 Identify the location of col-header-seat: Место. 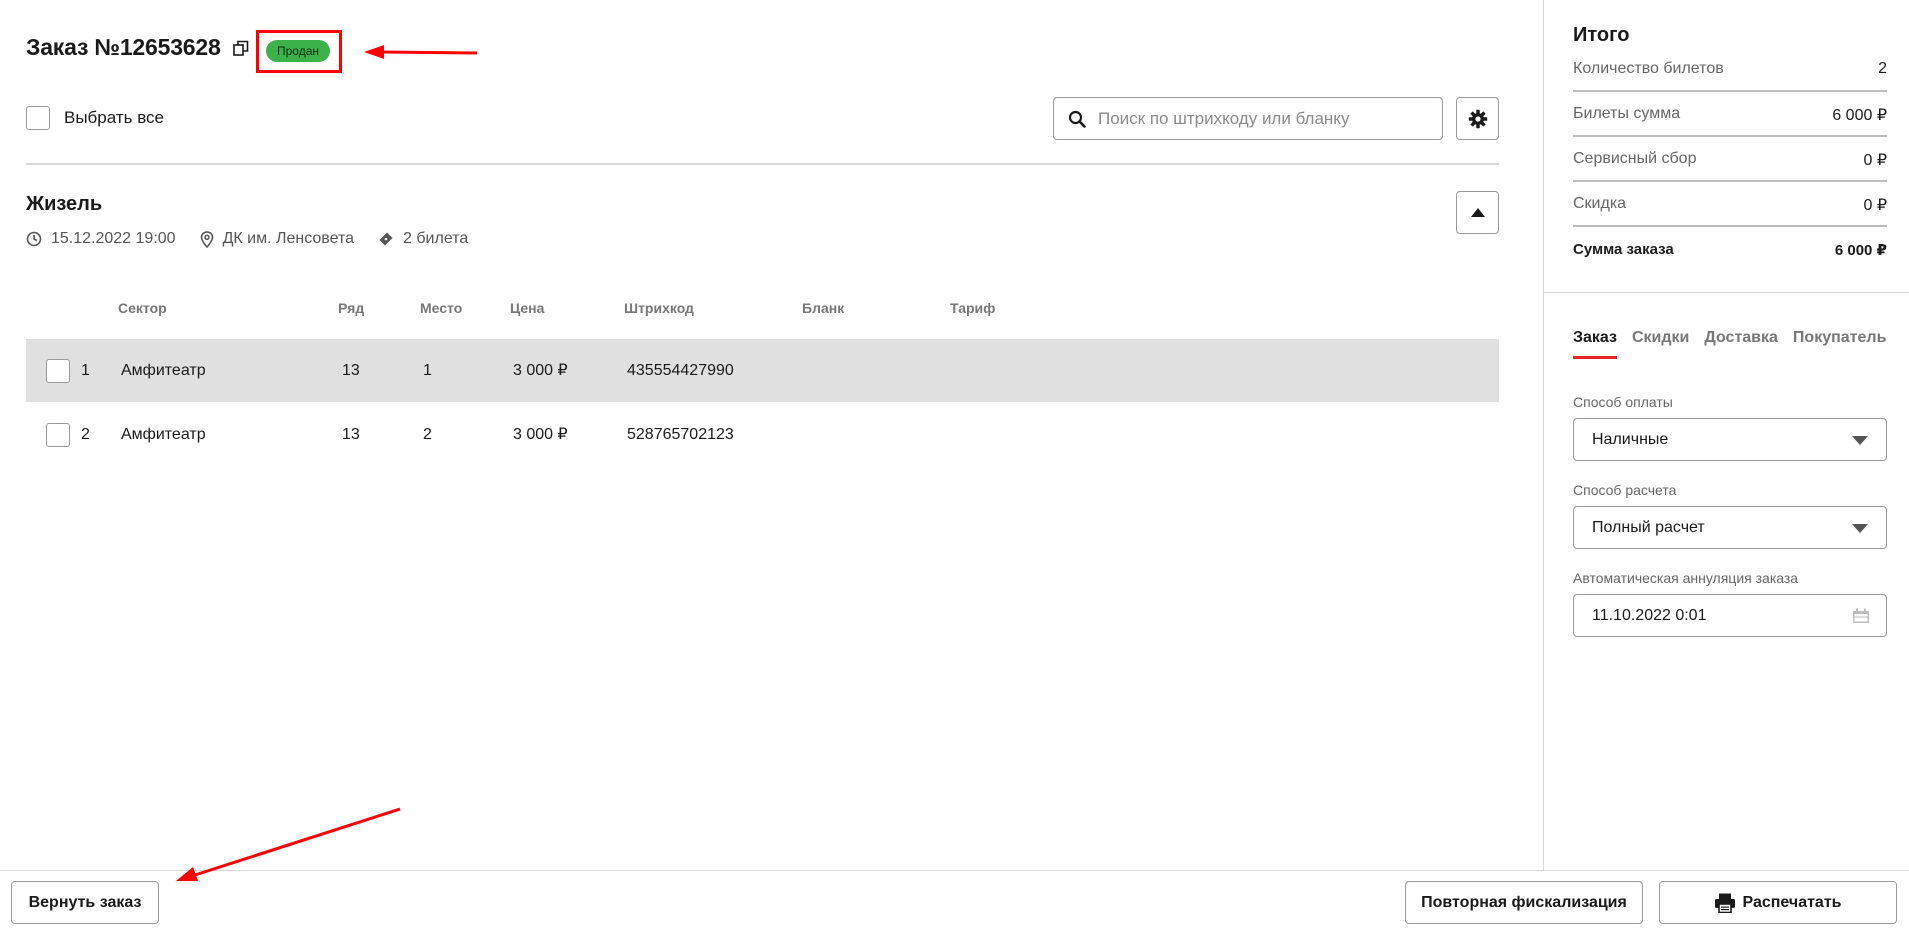
(441, 308).